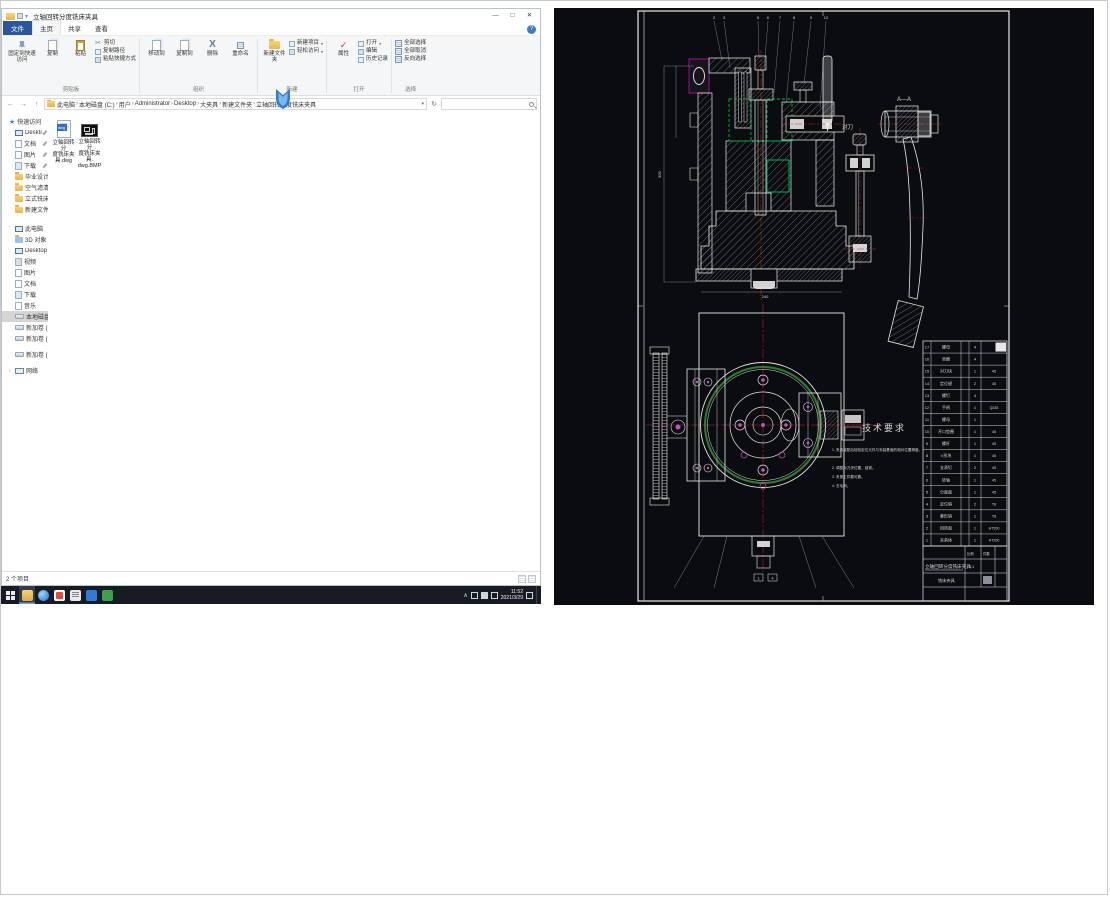 The width and height of the screenshot is (1110, 897). I want to click on copy-to-button: 复制到, so click(184, 47).